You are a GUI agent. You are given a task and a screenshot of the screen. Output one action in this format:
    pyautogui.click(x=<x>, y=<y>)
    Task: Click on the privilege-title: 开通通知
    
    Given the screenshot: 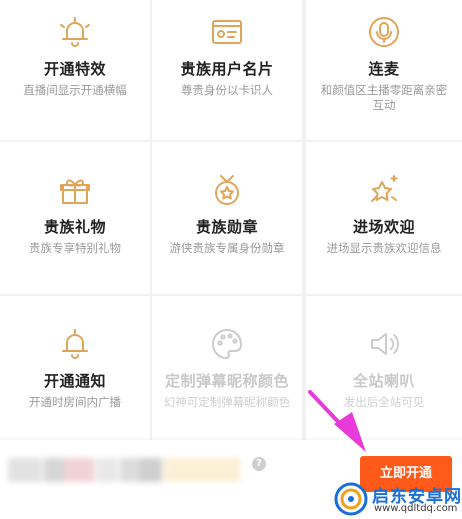 What is the action you would take?
    pyautogui.click(x=74, y=381)
    